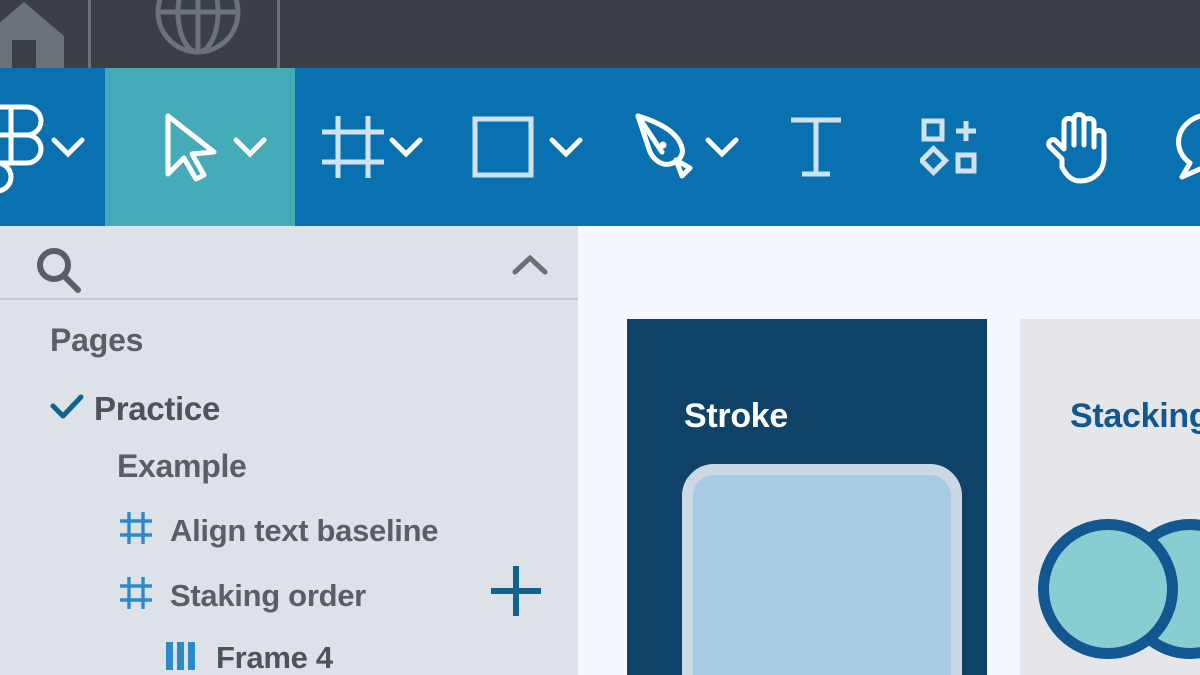 The width and height of the screenshot is (1200, 675). Describe the element at coordinates (503, 147) in the screenshot. I see `rectangle-icon` at that location.